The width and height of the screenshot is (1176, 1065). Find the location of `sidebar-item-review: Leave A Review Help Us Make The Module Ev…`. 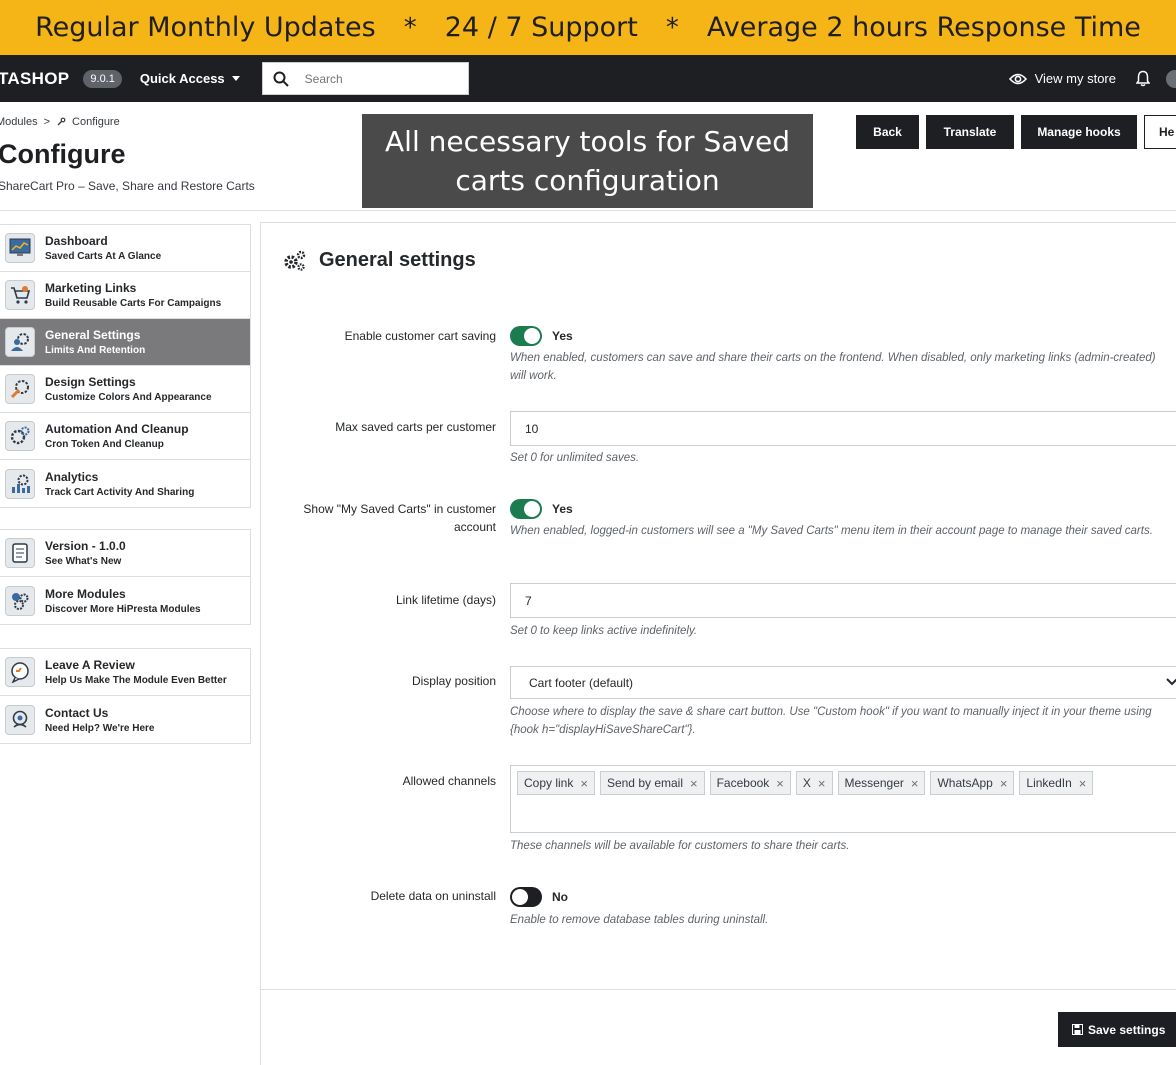

sidebar-item-review: Leave A Review Help Us Make The Module Ev… is located at coordinates (125, 672).